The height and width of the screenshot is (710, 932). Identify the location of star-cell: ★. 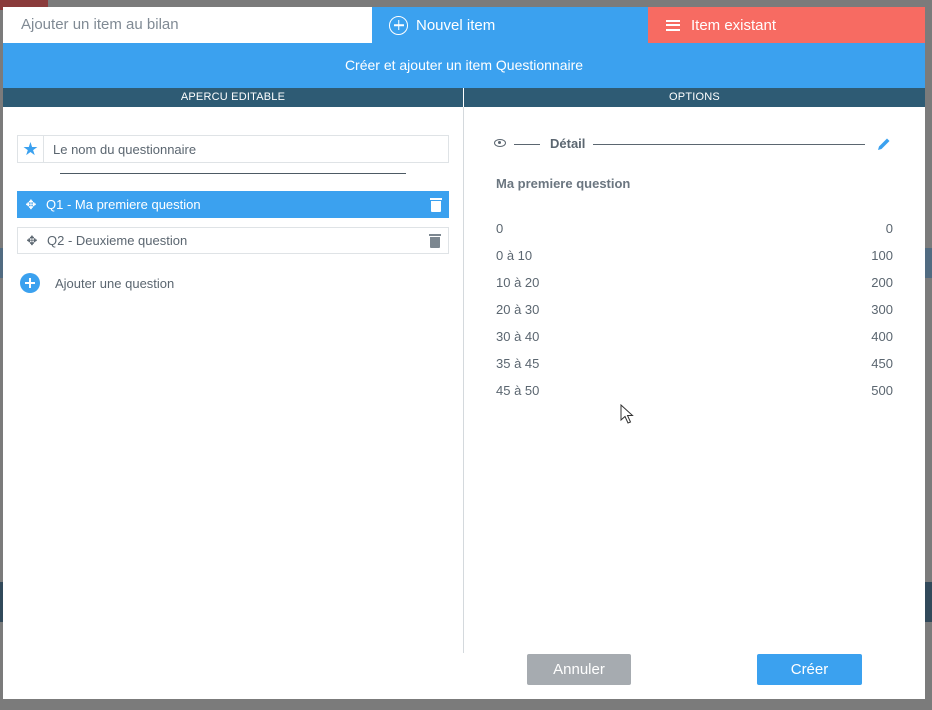
(31, 149).